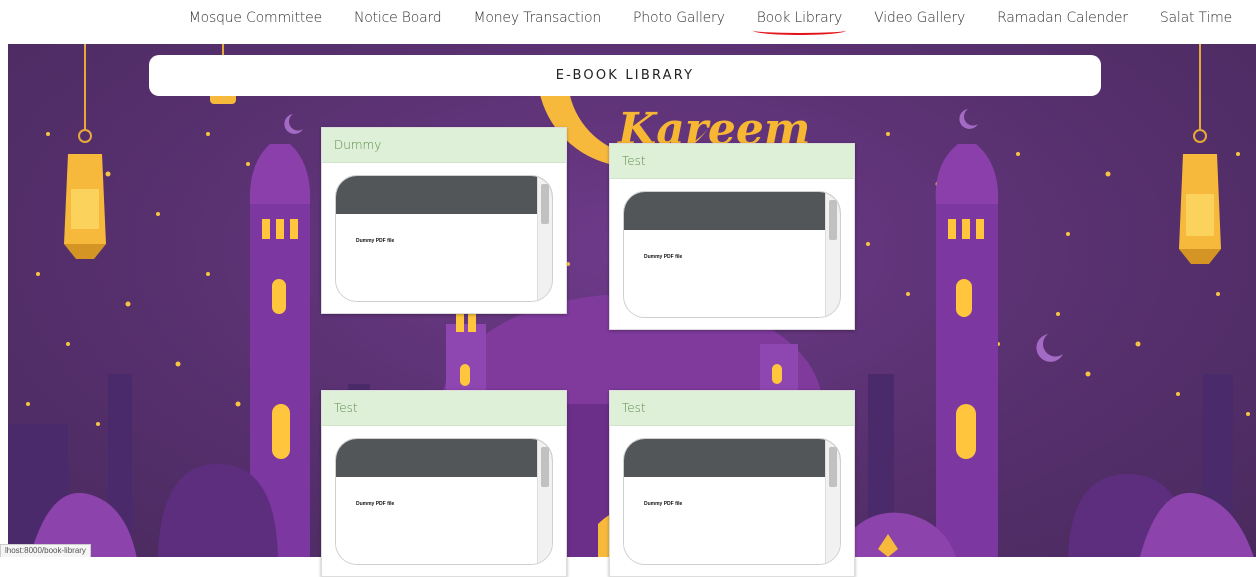  What do you see at coordinates (679, 18) in the screenshot?
I see `nav-item-photo-gallery: Photo Gallery` at bounding box center [679, 18].